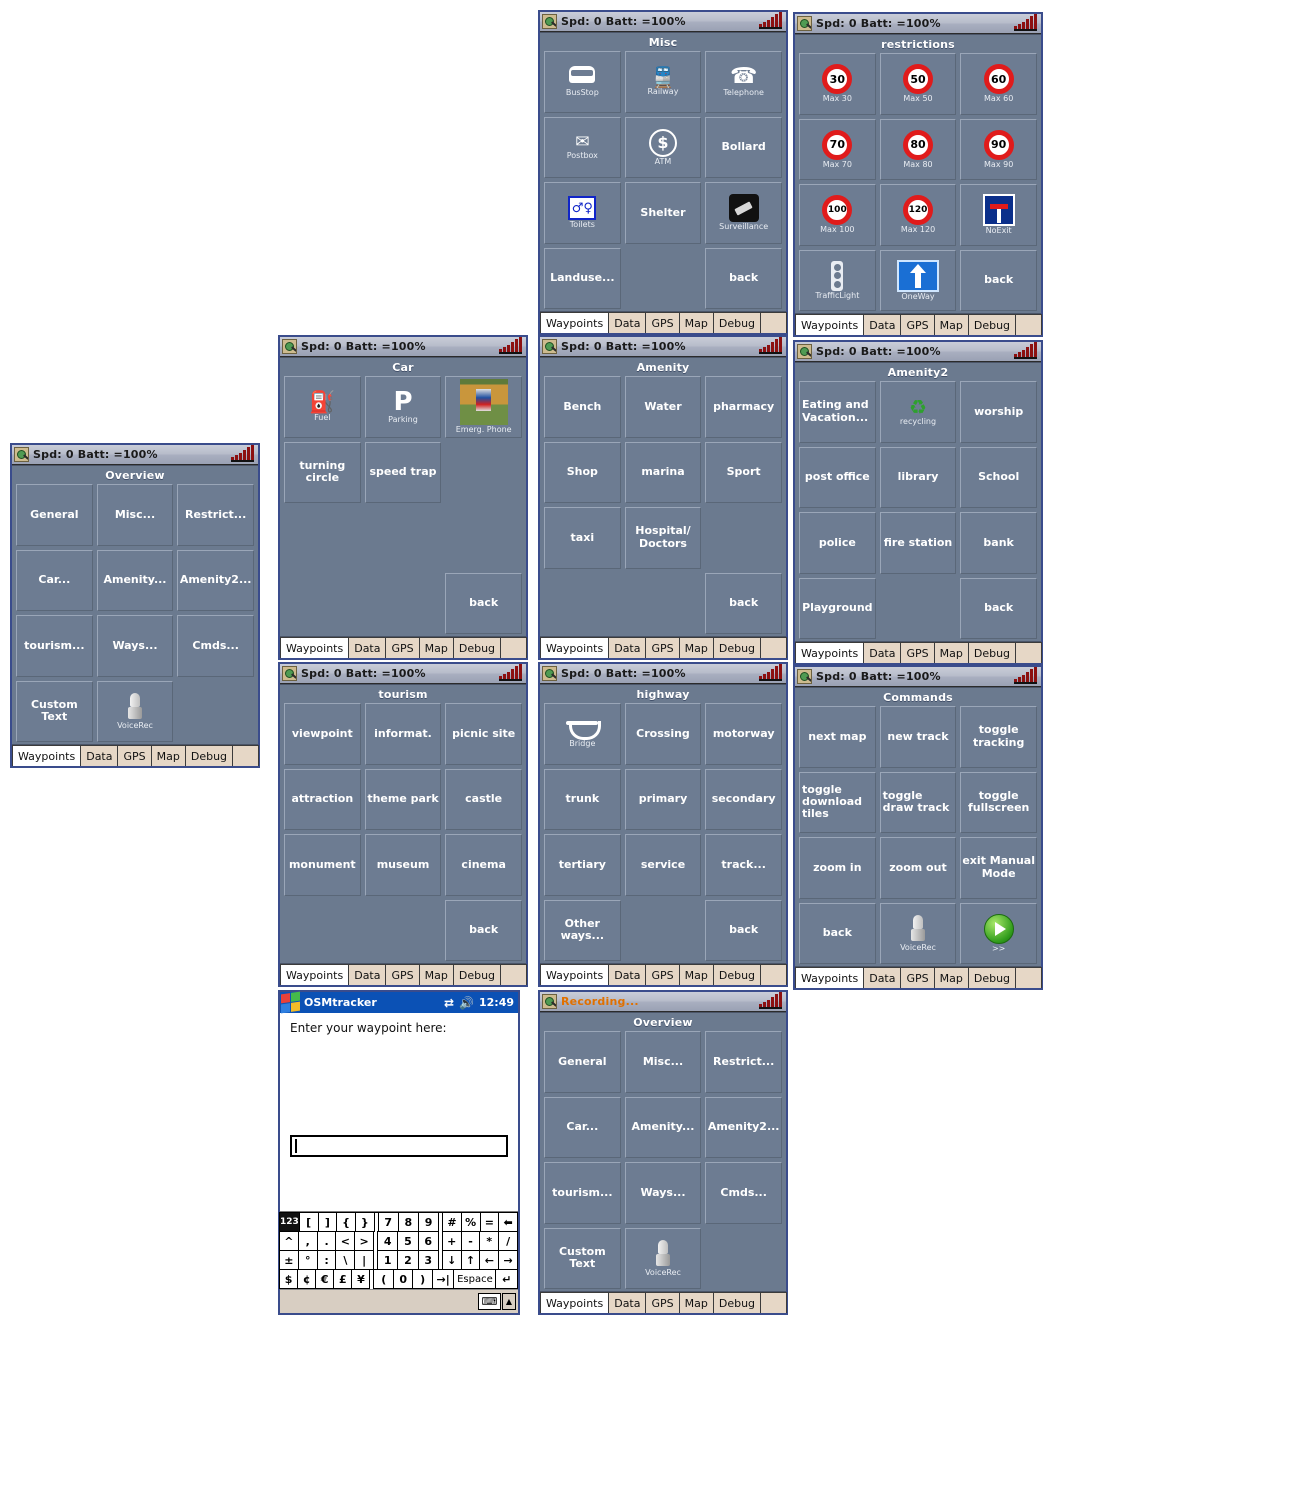 Image resolution: width=1296 pixels, height=1500 pixels. I want to click on button-max-70: 70 Max 70, so click(837, 149).